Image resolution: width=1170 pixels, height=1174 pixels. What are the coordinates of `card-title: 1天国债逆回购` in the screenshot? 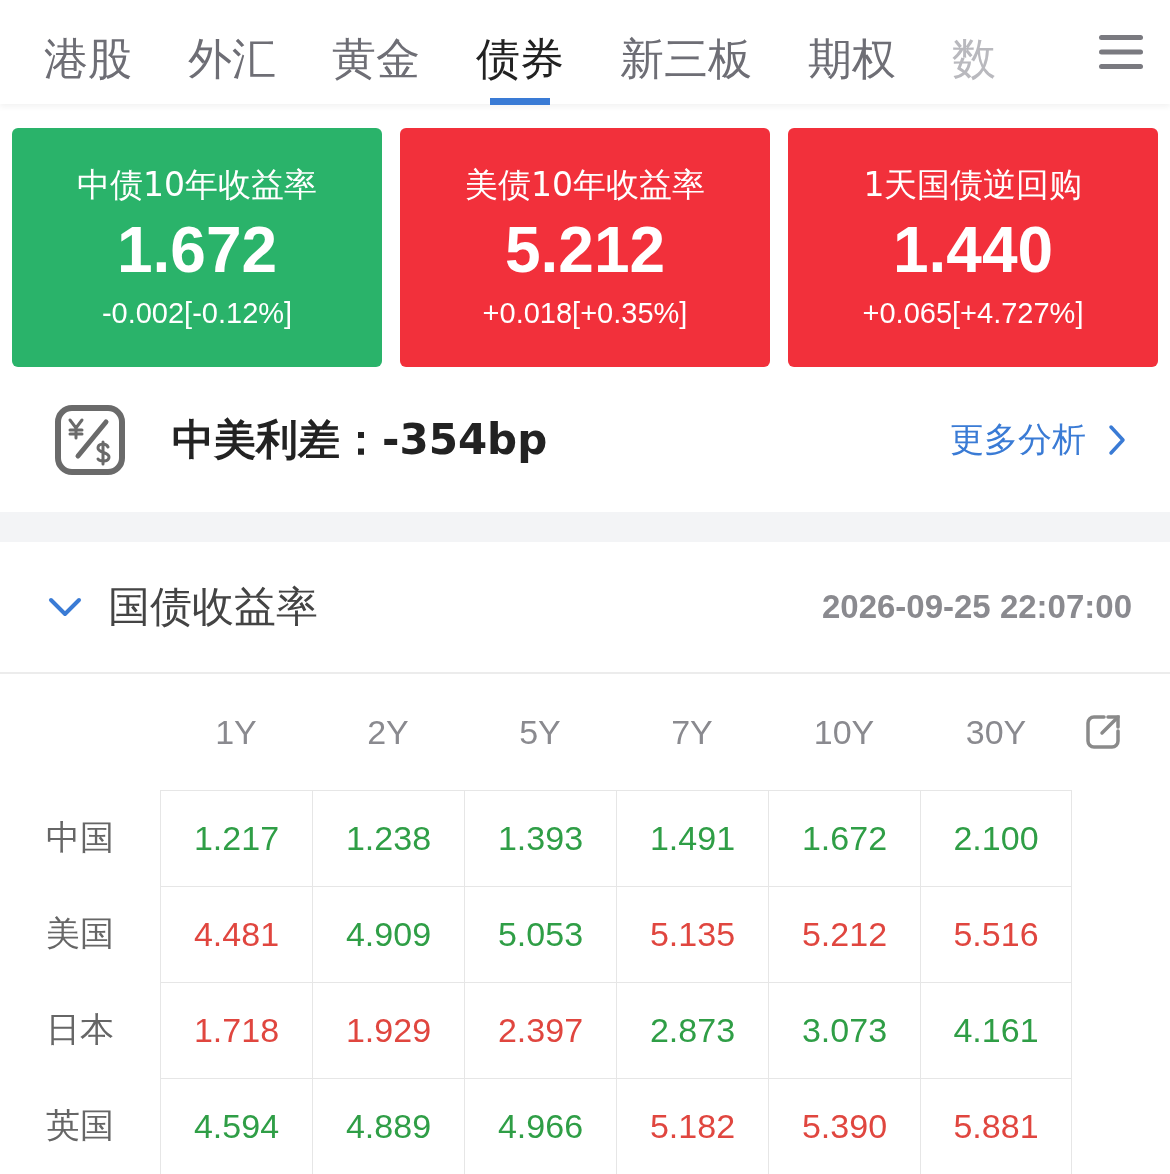 It's located at (973, 184).